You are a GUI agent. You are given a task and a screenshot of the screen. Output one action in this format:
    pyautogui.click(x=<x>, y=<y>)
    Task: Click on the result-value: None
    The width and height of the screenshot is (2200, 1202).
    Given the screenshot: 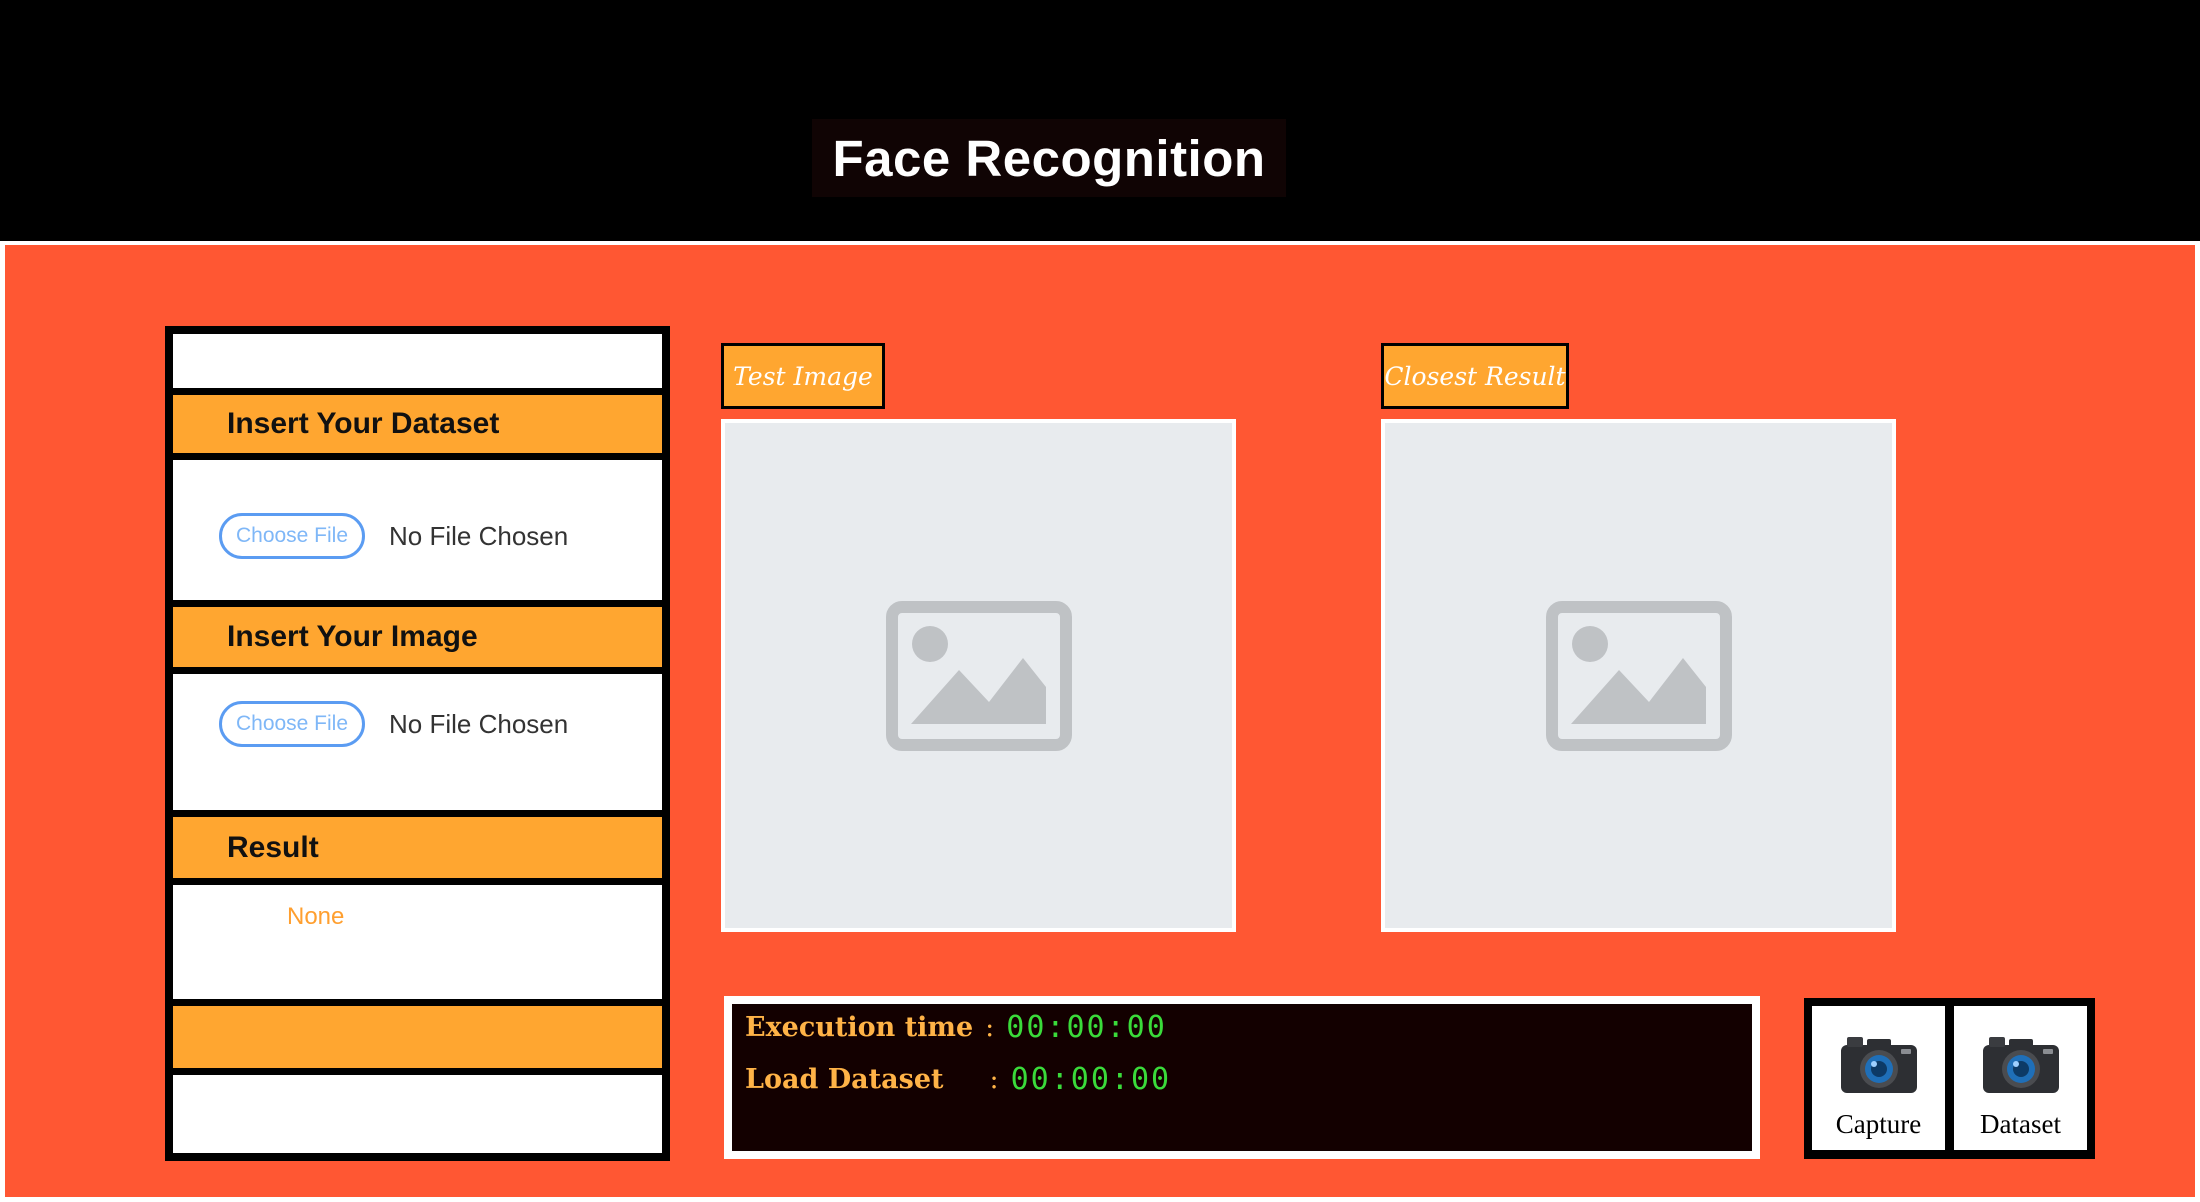 What is the action you would take?
    pyautogui.click(x=316, y=916)
    